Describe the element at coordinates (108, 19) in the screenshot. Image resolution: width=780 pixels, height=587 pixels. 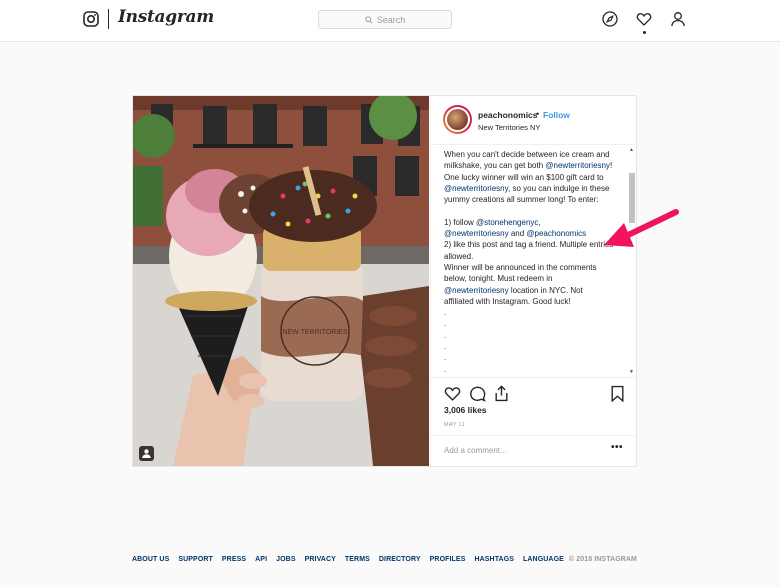
I see `nav-divider` at that location.